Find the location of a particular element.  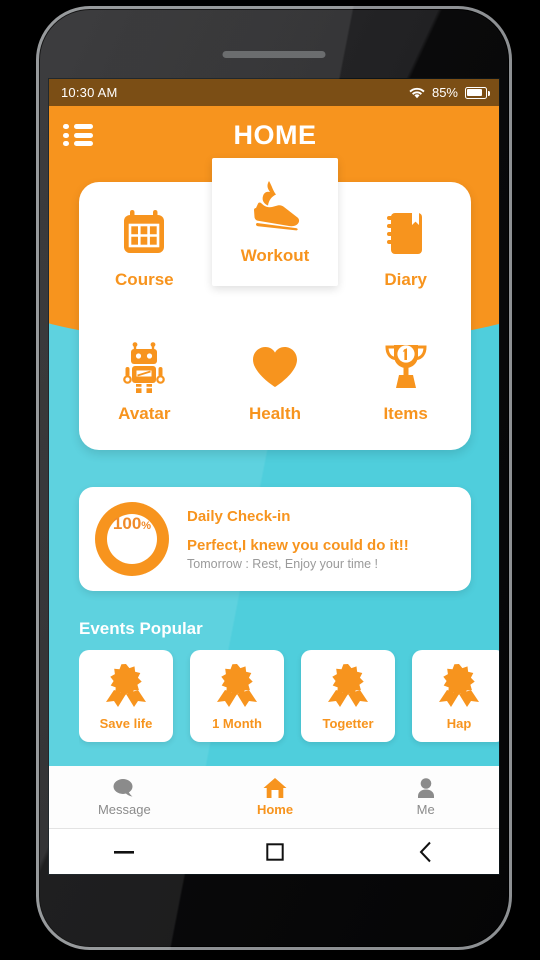

menu-tile-health: Health is located at coordinates (275, 383).